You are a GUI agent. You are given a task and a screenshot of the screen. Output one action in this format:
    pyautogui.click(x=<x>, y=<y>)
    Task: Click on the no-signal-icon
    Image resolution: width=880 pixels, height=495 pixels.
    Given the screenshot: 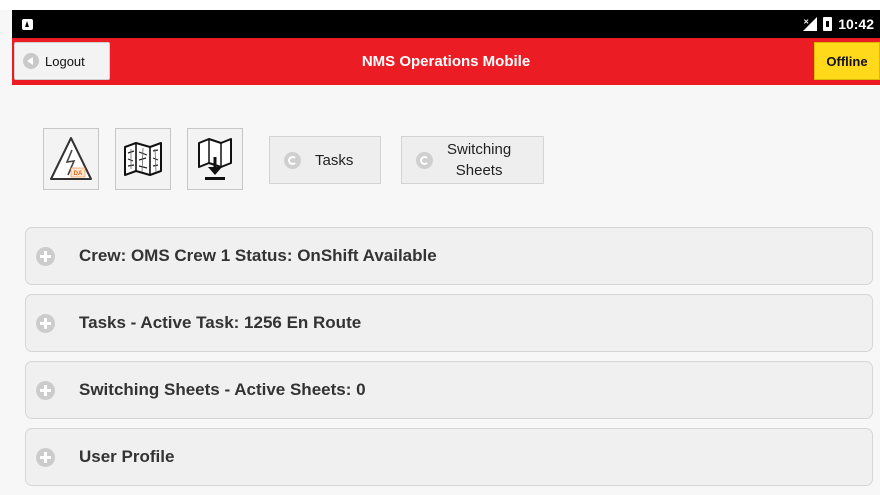 What is the action you would take?
    pyautogui.click(x=810, y=24)
    